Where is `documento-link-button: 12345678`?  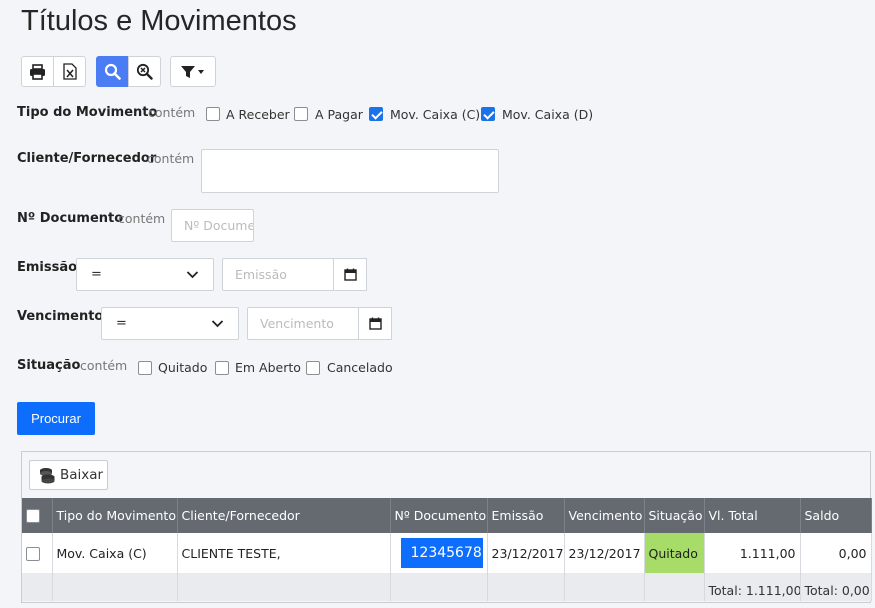 documento-link-button: 12345678 is located at coordinates (441, 553).